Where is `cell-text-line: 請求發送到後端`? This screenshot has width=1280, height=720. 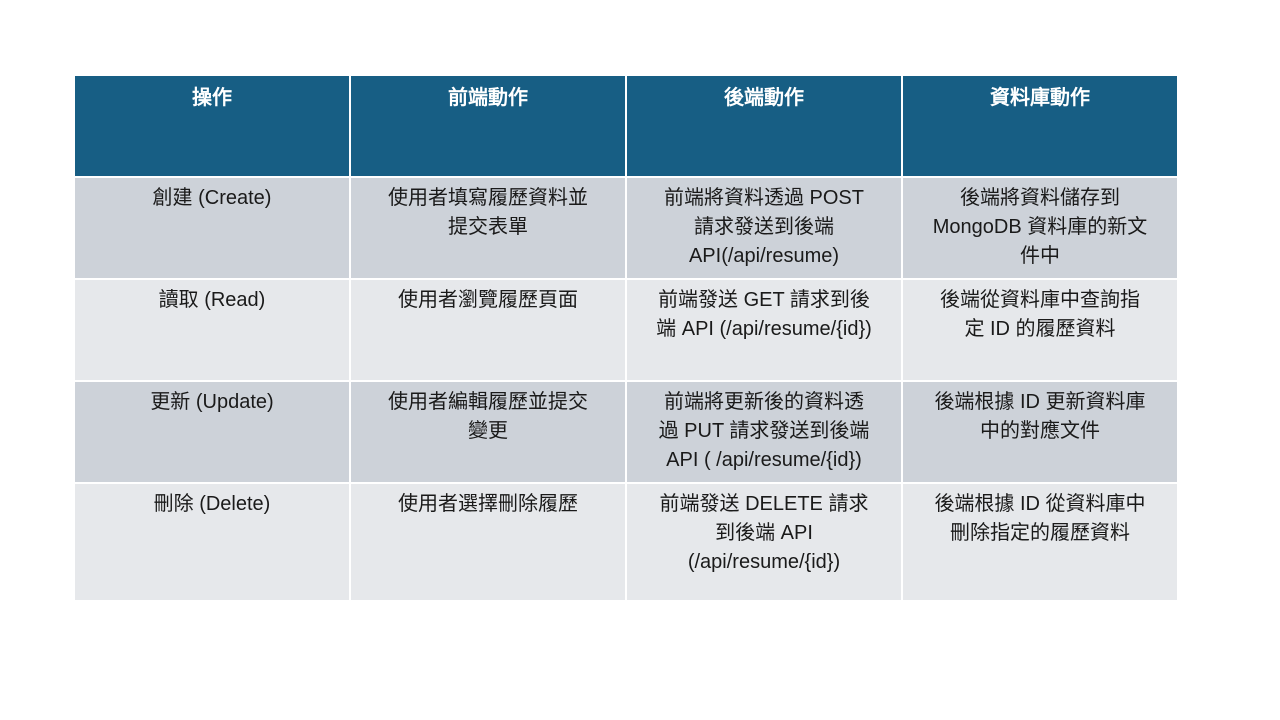 cell-text-line: 請求發送到後端 is located at coordinates (764, 227).